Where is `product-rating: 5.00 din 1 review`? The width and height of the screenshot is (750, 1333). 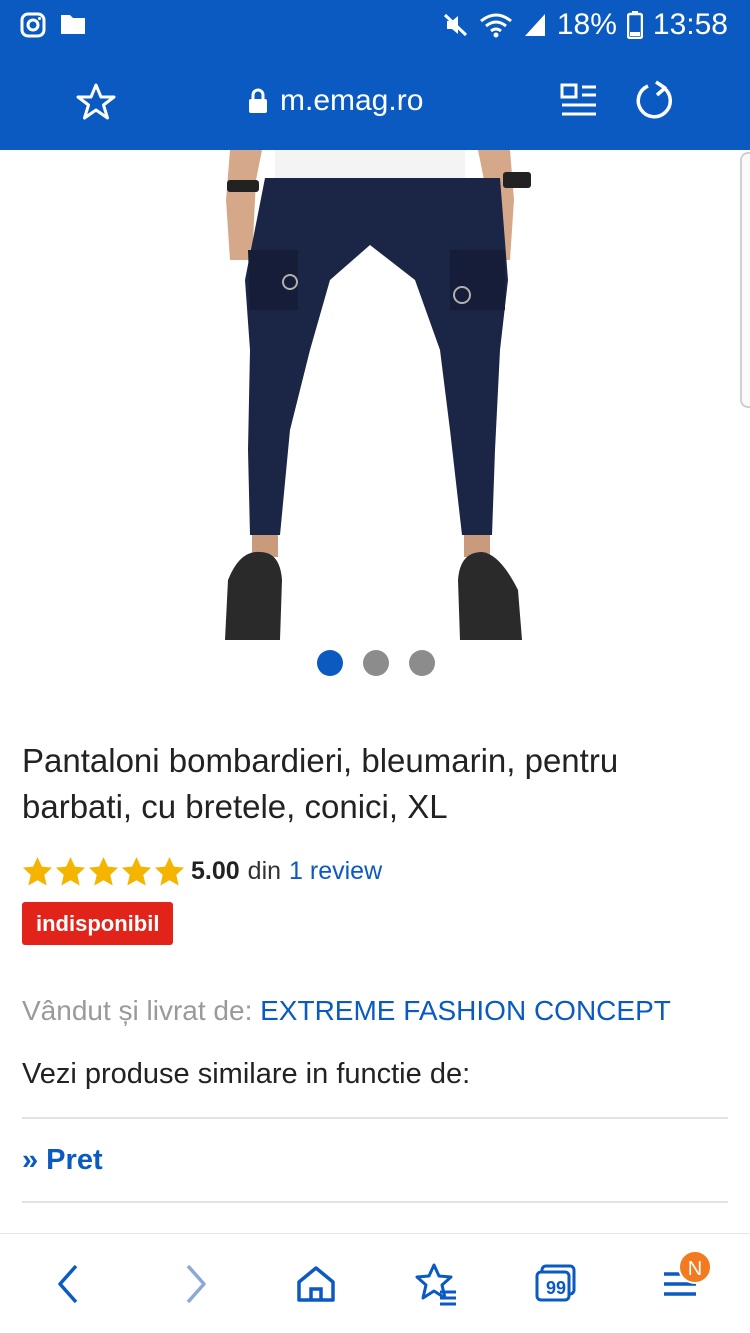
product-rating: 5.00 din 1 review is located at coordinates (202, 871).